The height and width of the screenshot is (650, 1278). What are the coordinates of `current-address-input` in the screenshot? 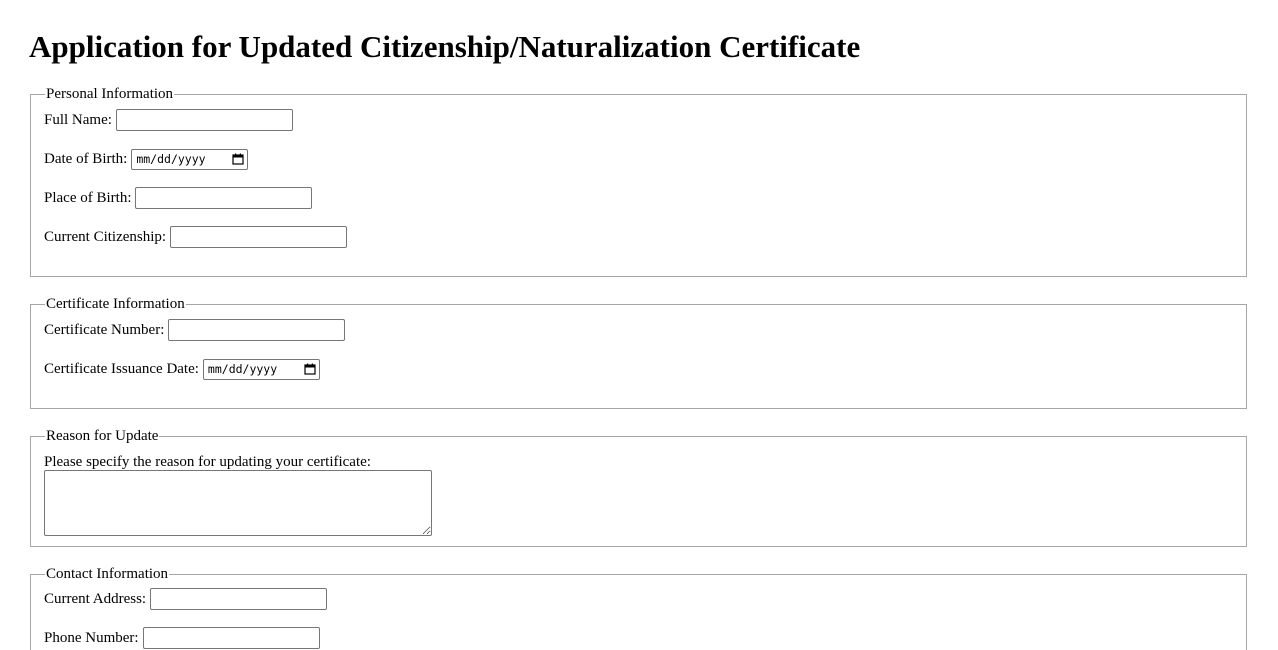 It's located at (239, 599).